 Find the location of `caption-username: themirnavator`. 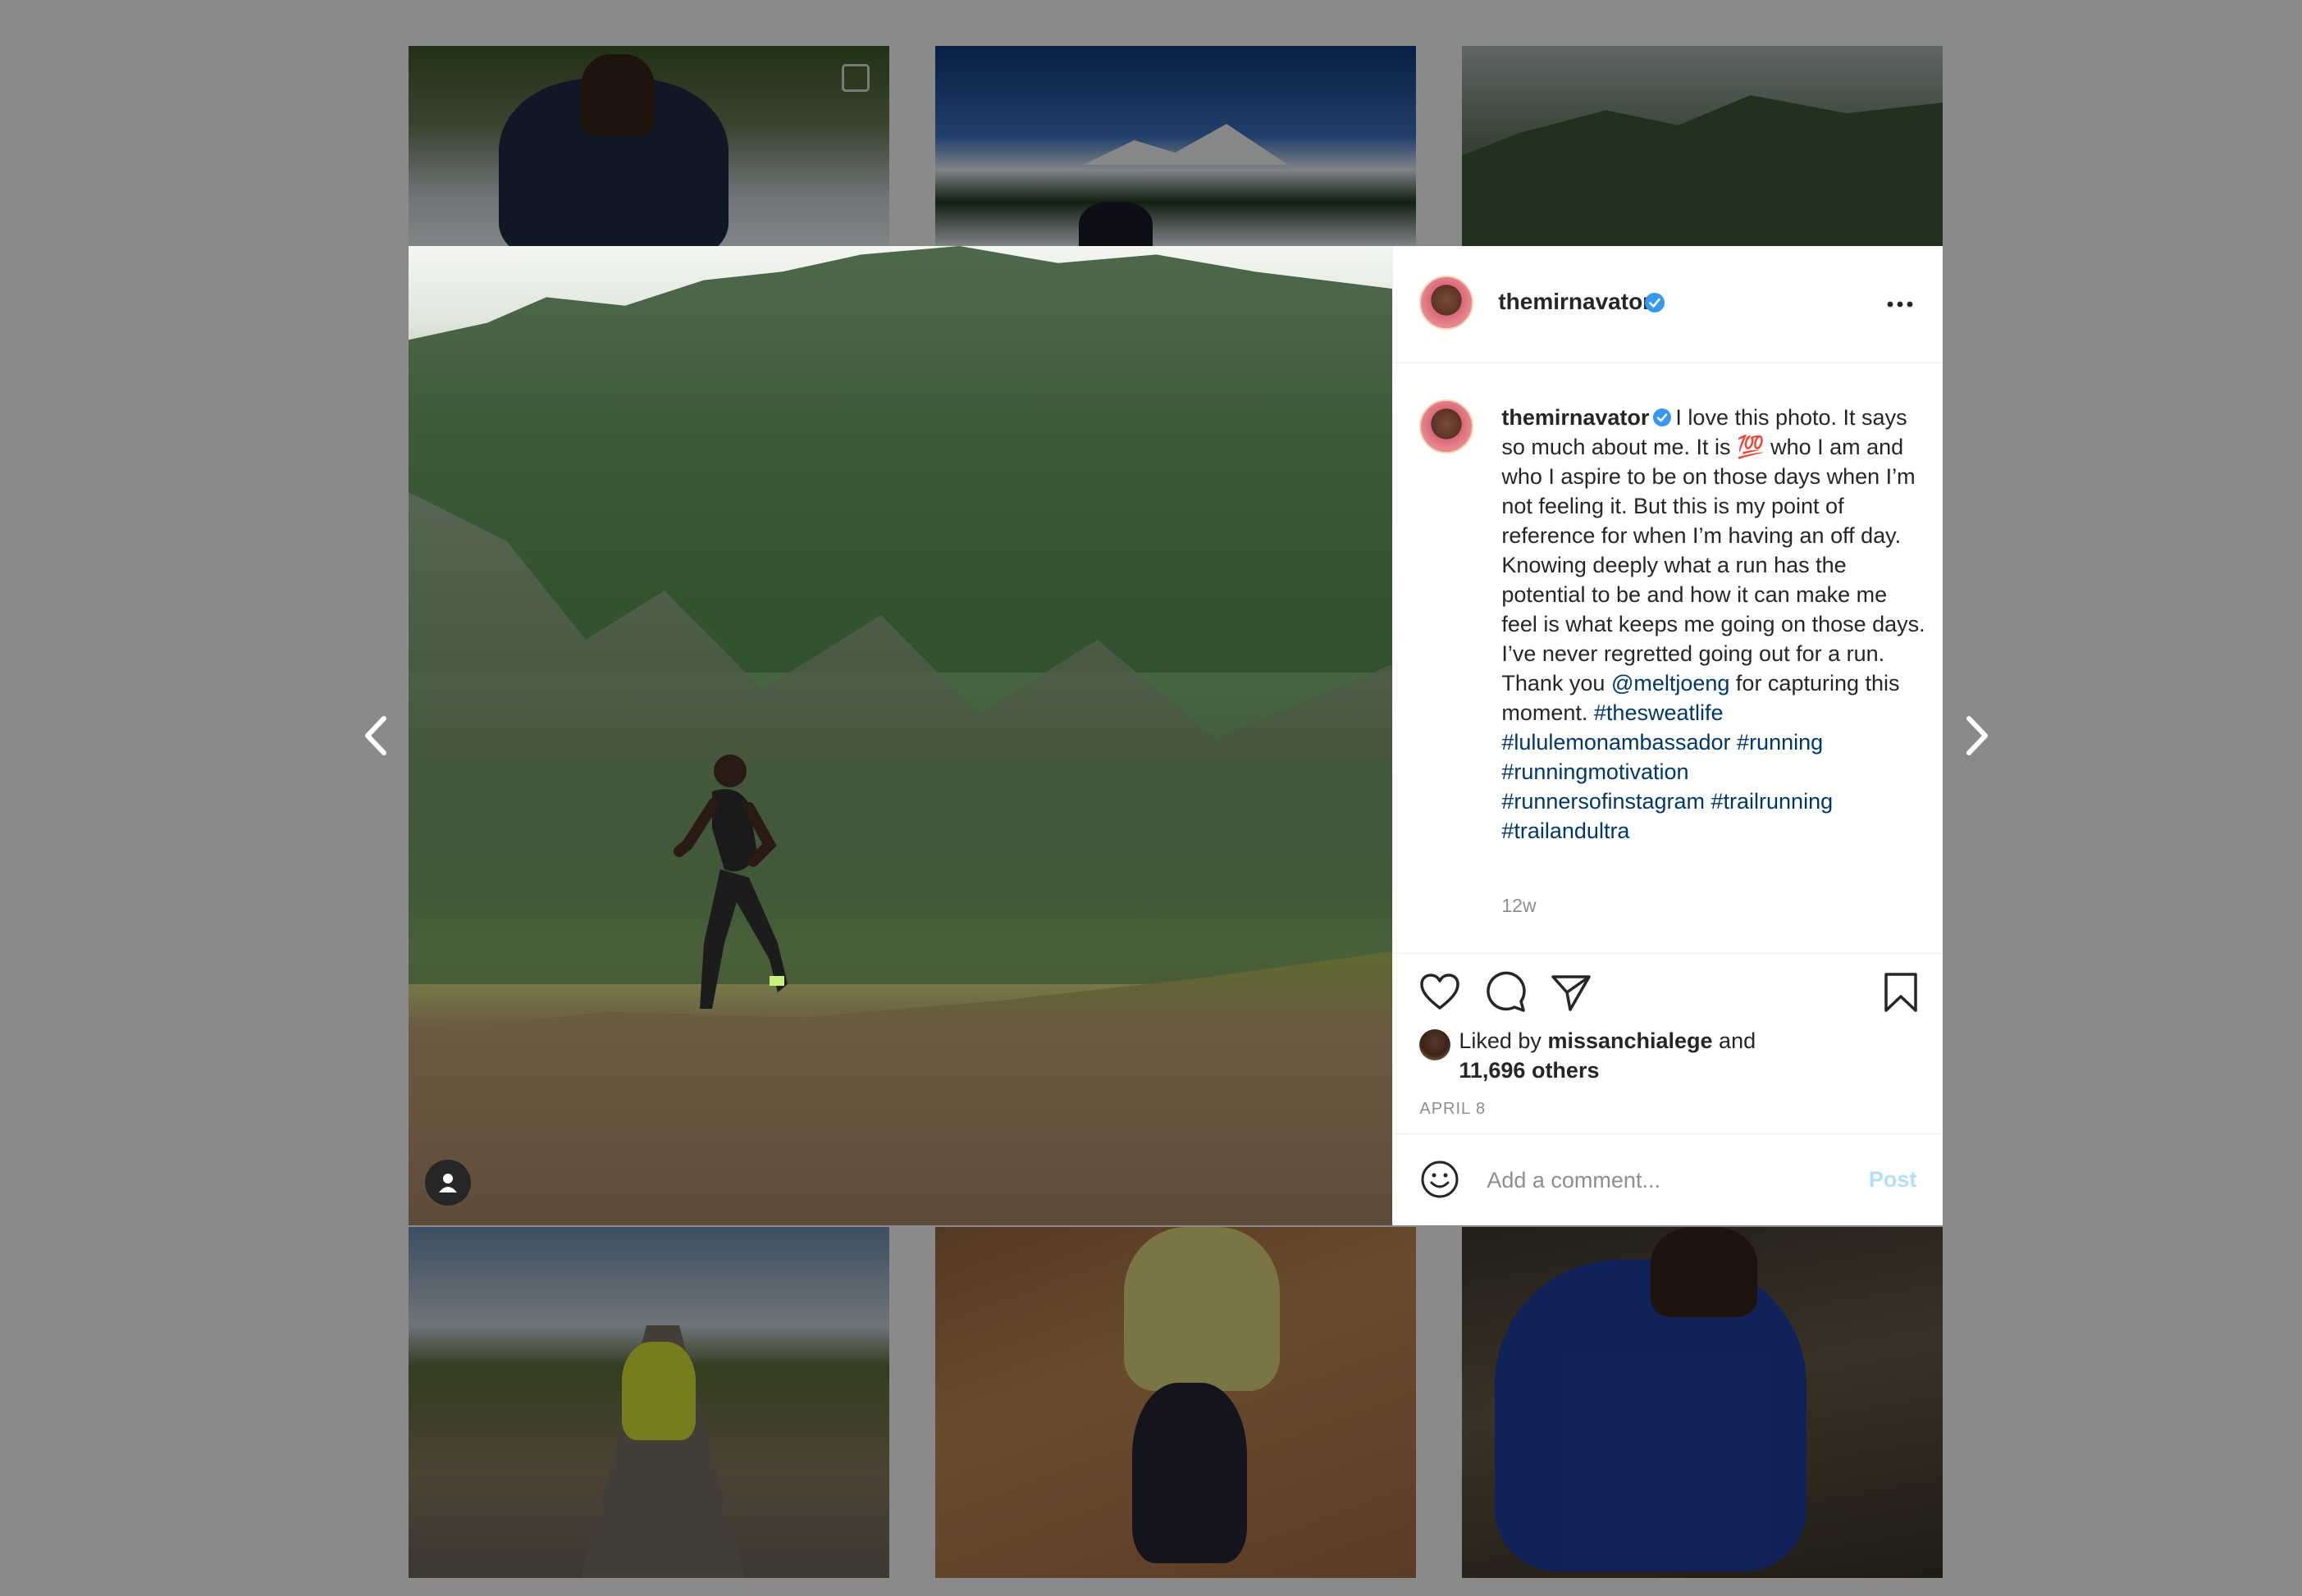

caption-username: themirnavator is located at coordinates (1575, 417).